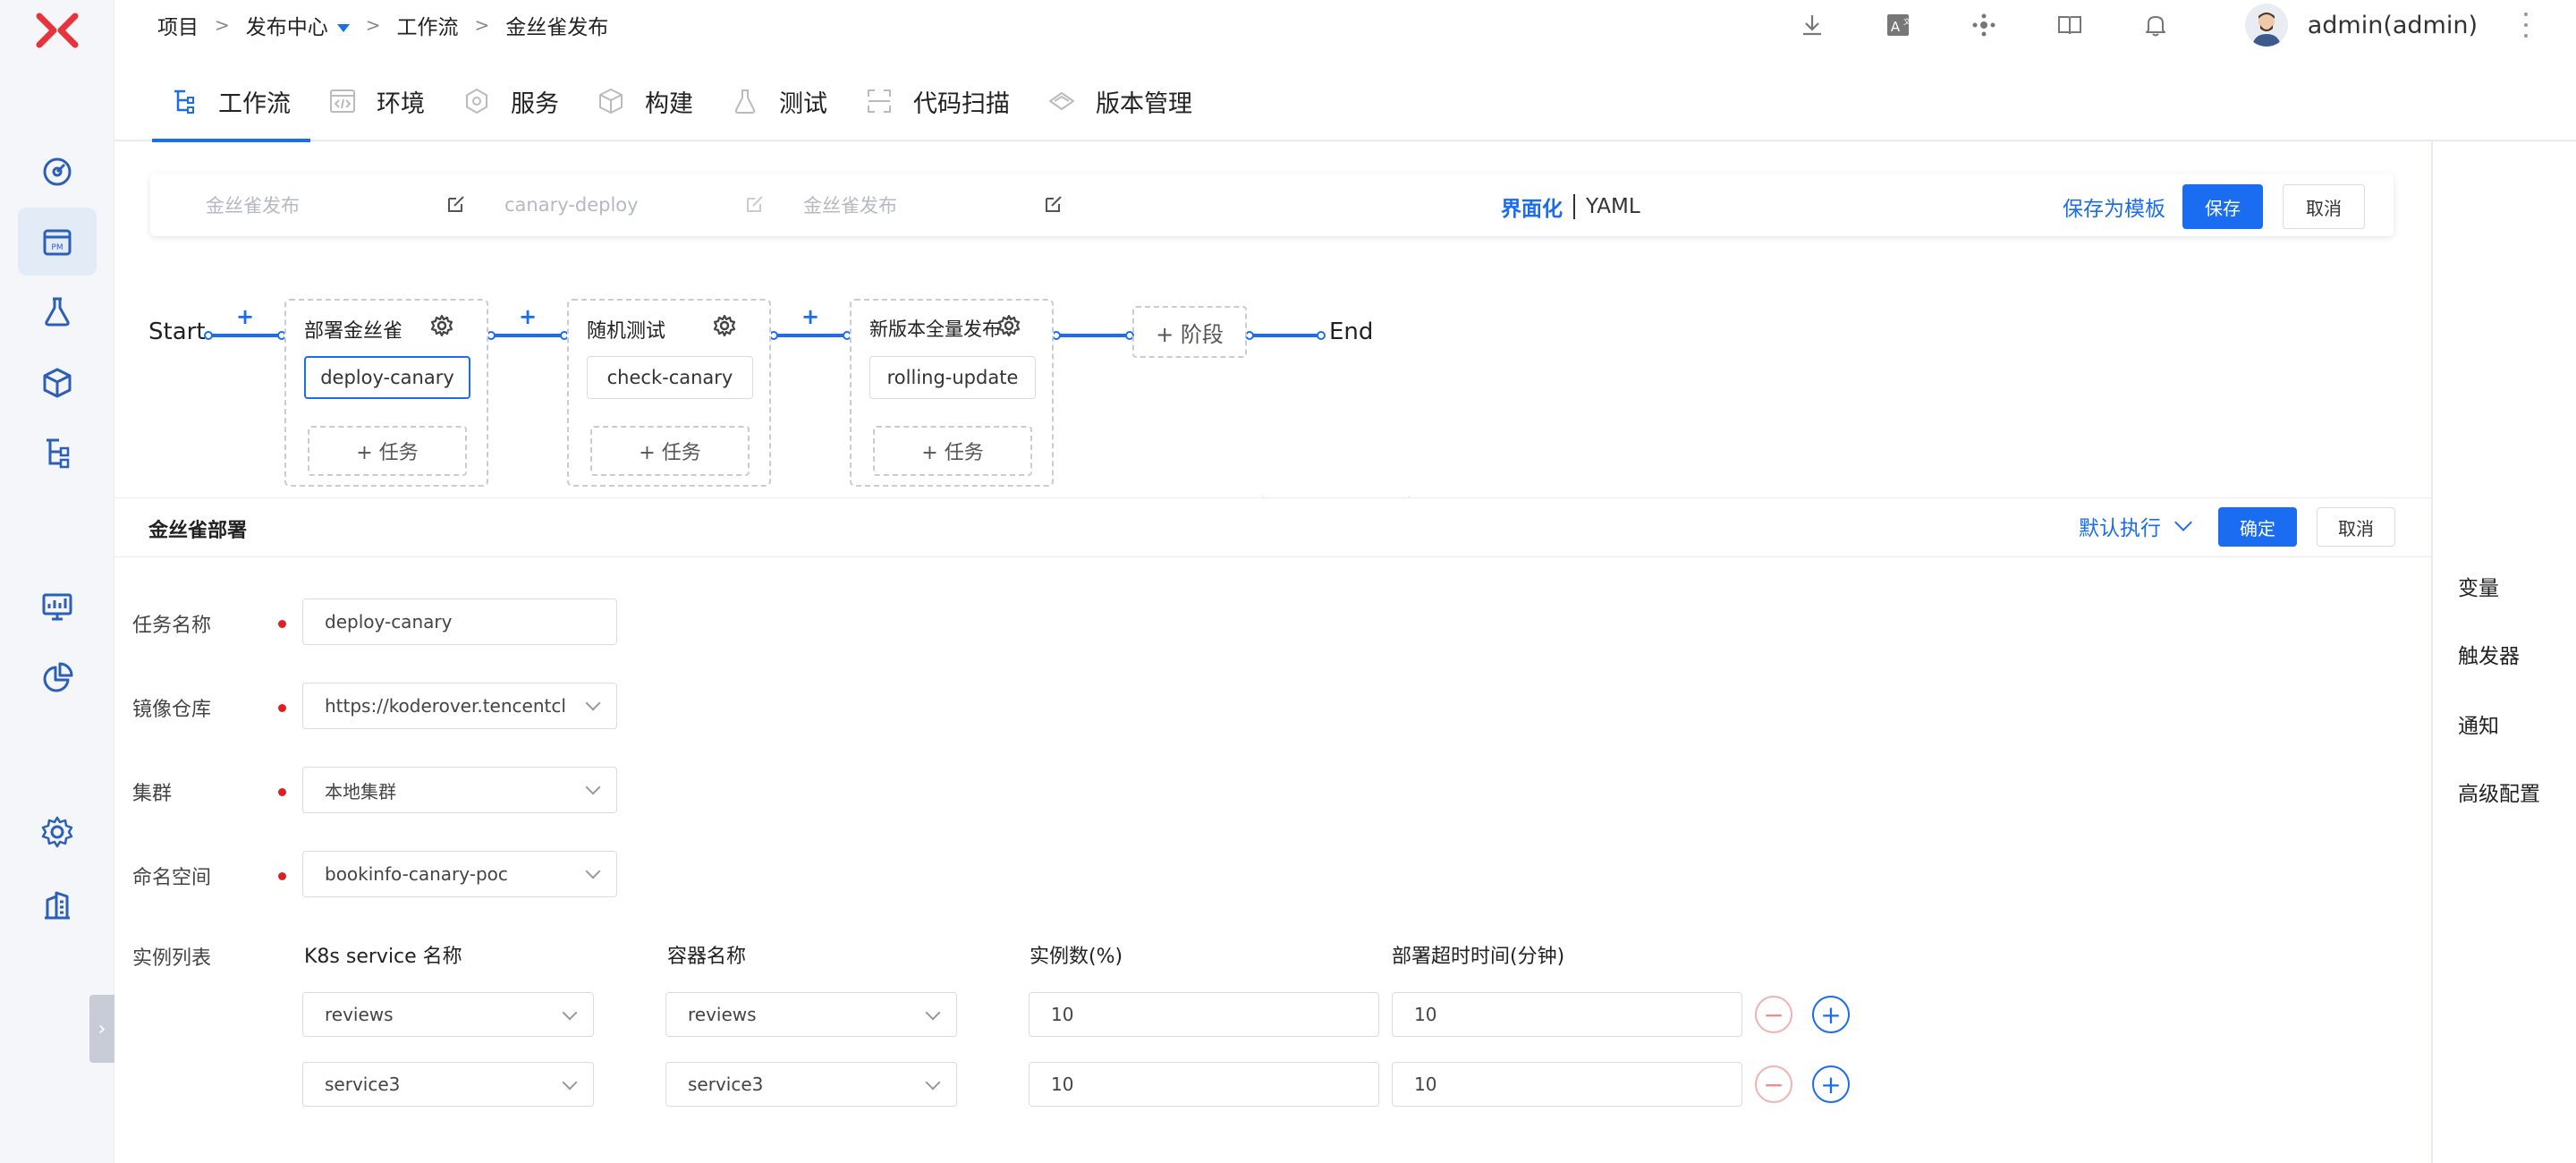 The width and height of the screenshot is (2576, 1163). I want to click on mode-ui-option: 界面化, so click(1532, 207).